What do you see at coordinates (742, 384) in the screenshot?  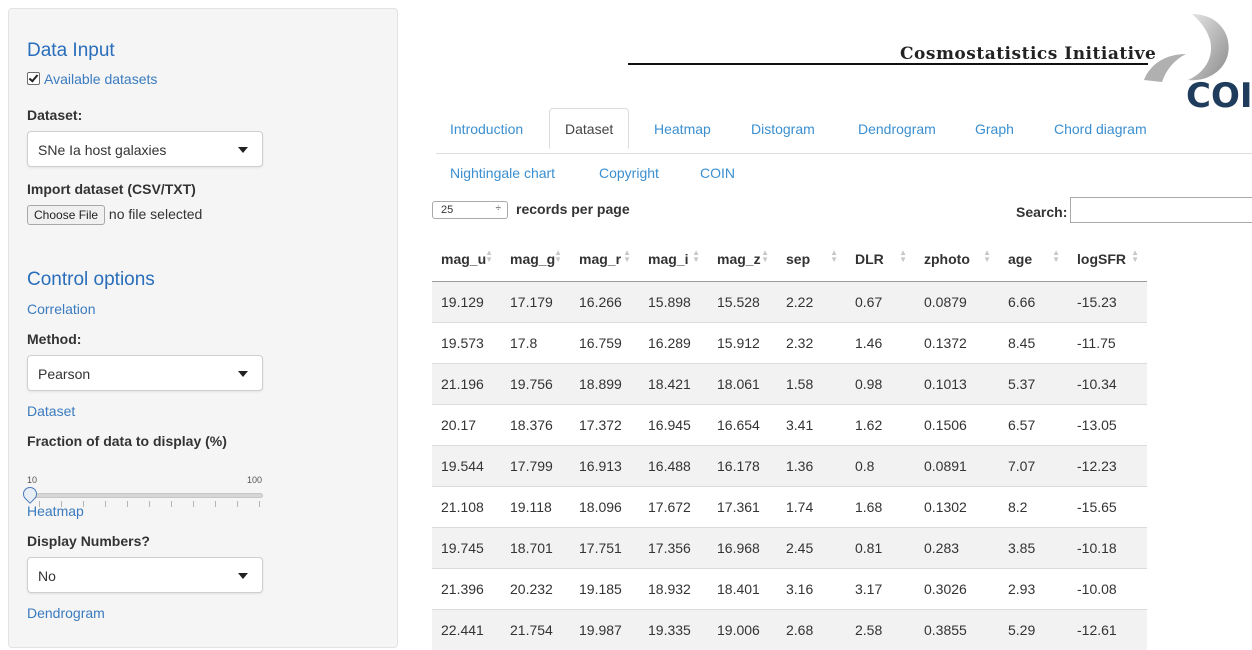 I see `table-cell: 18.061` at bounding box center [742, 384].